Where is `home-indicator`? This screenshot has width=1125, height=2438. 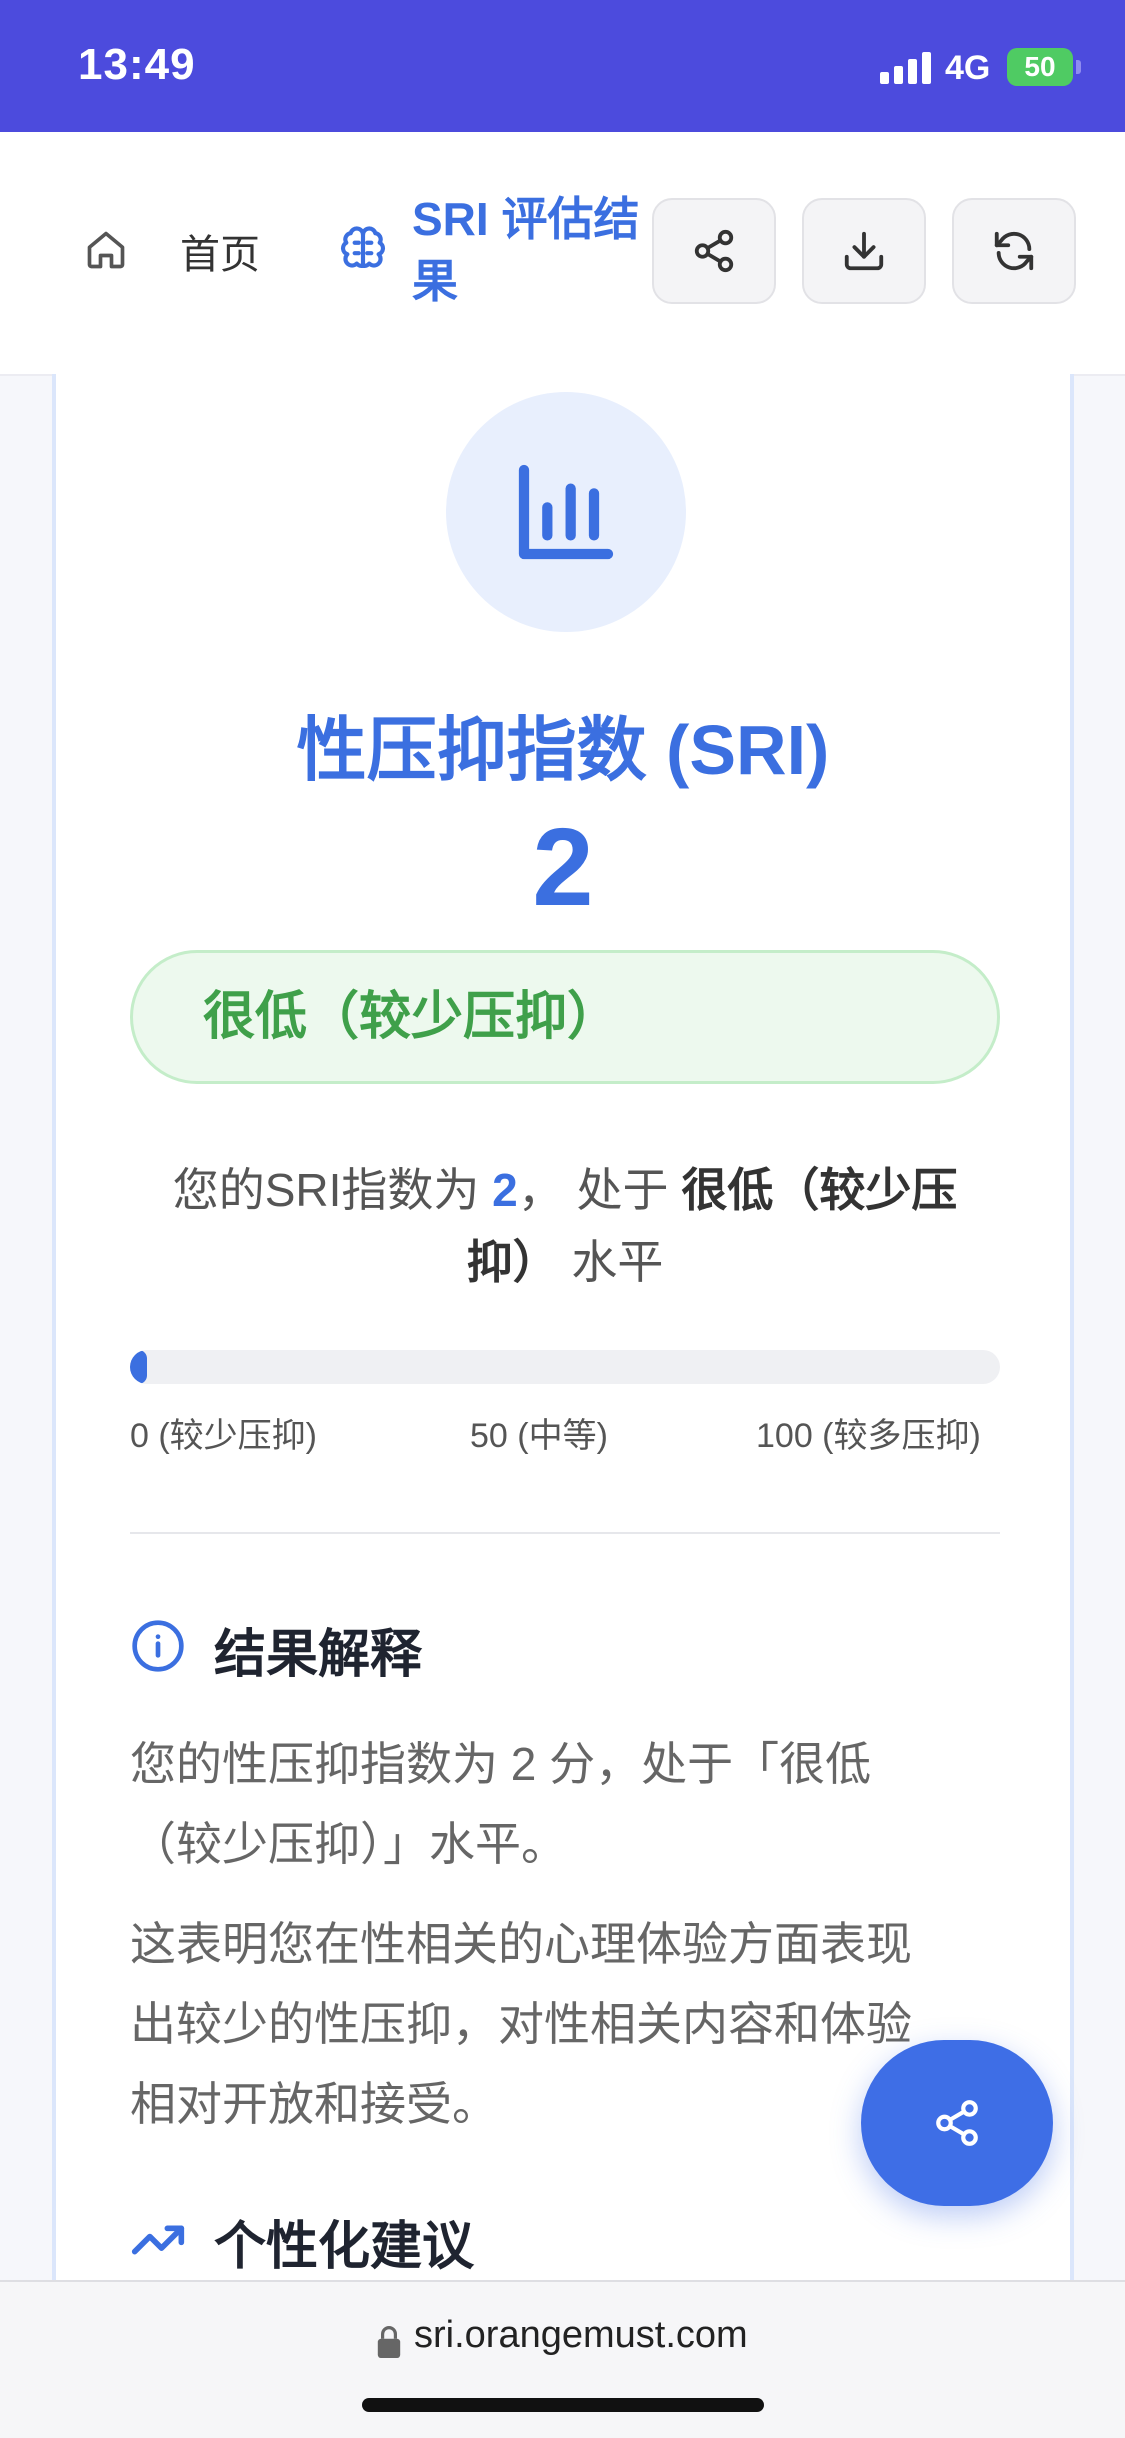
home-indicator is located at coordinates (563, 2405).